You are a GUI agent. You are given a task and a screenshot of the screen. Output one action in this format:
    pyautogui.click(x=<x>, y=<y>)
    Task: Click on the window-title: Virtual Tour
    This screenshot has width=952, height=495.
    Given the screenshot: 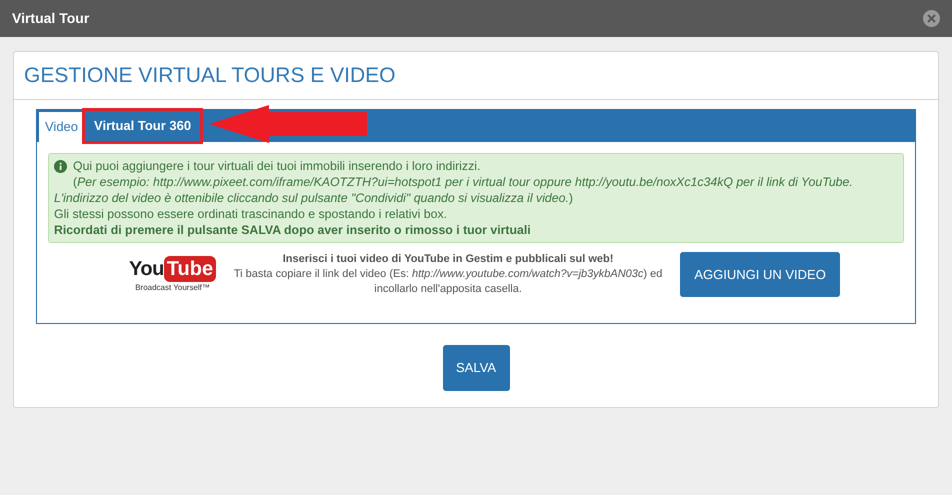 What is the action you would take?
    pyautogui.click(x=51, y=18)
    